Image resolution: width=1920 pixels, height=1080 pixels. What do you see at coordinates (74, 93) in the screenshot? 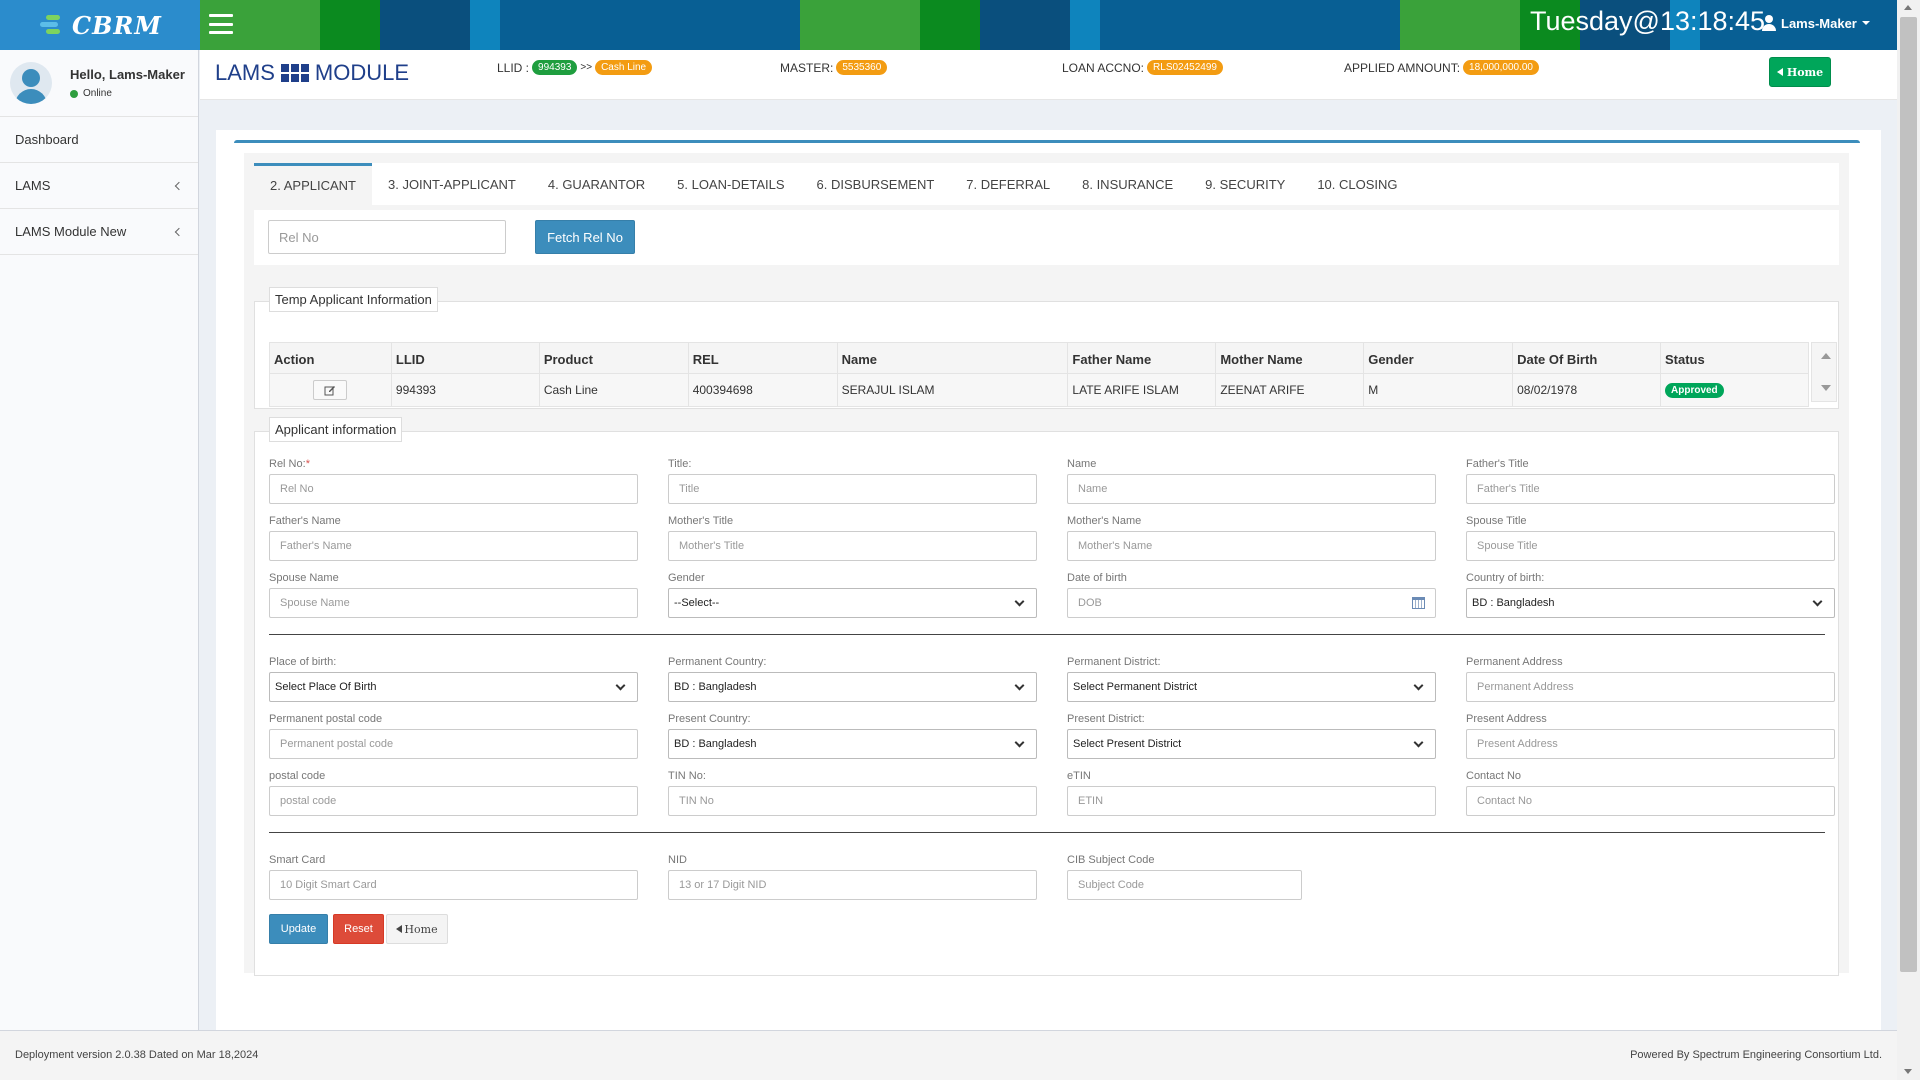
I see `online-dot-icon` at bounding box center [74, 93].